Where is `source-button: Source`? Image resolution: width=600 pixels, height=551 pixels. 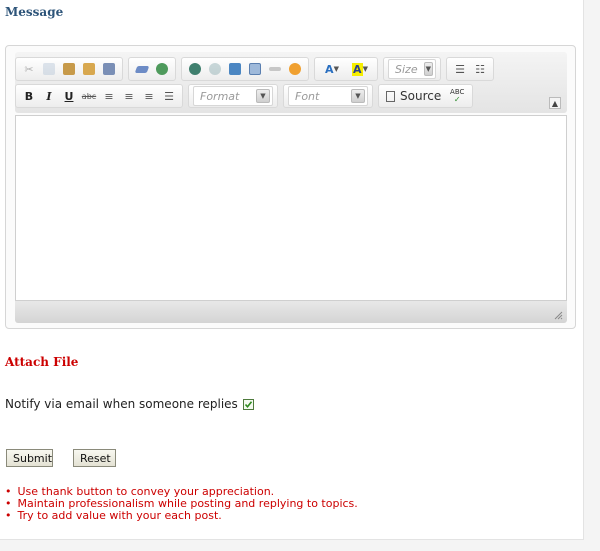
source-button: Source is located at coordinates (413, 96).